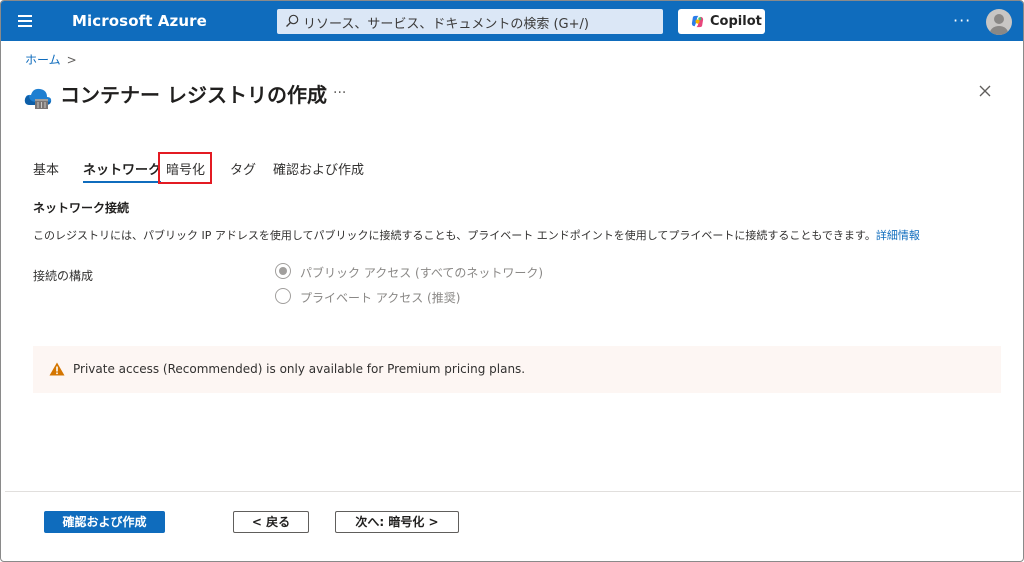 This screenshot has height=562, width=1024. Describe the element at coordinates (318, 168) in the screenshot. I see `tab-review-create: 確認および作成` at that location.